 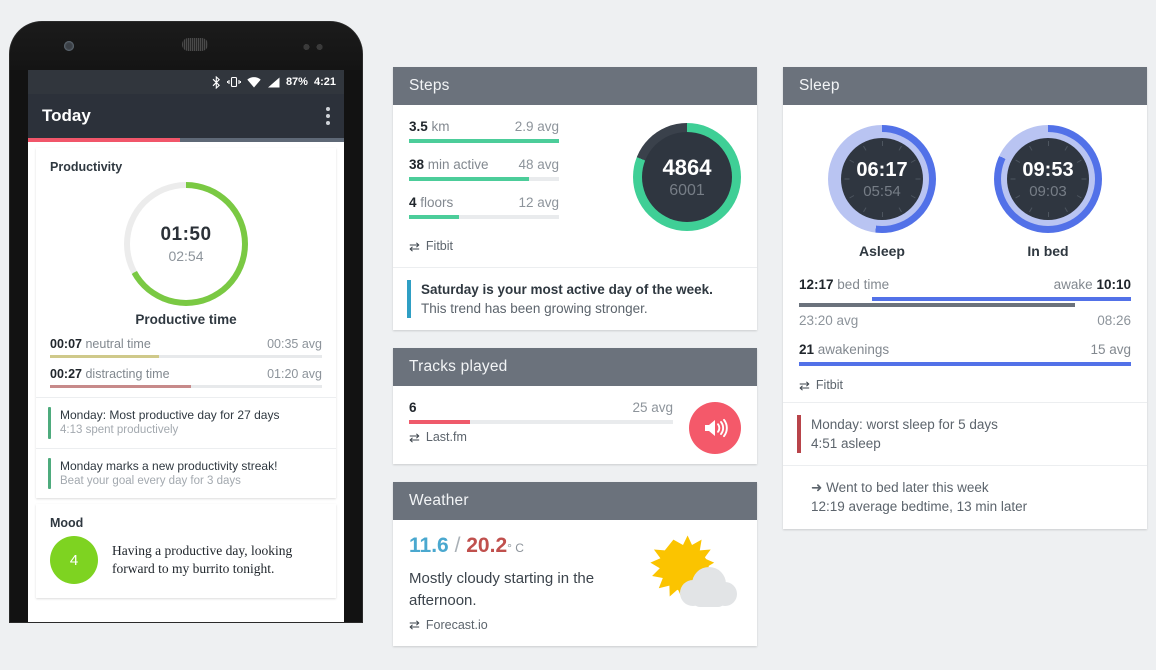 I want to click on productivity-title: Productivity, so click(x=86, y=167).